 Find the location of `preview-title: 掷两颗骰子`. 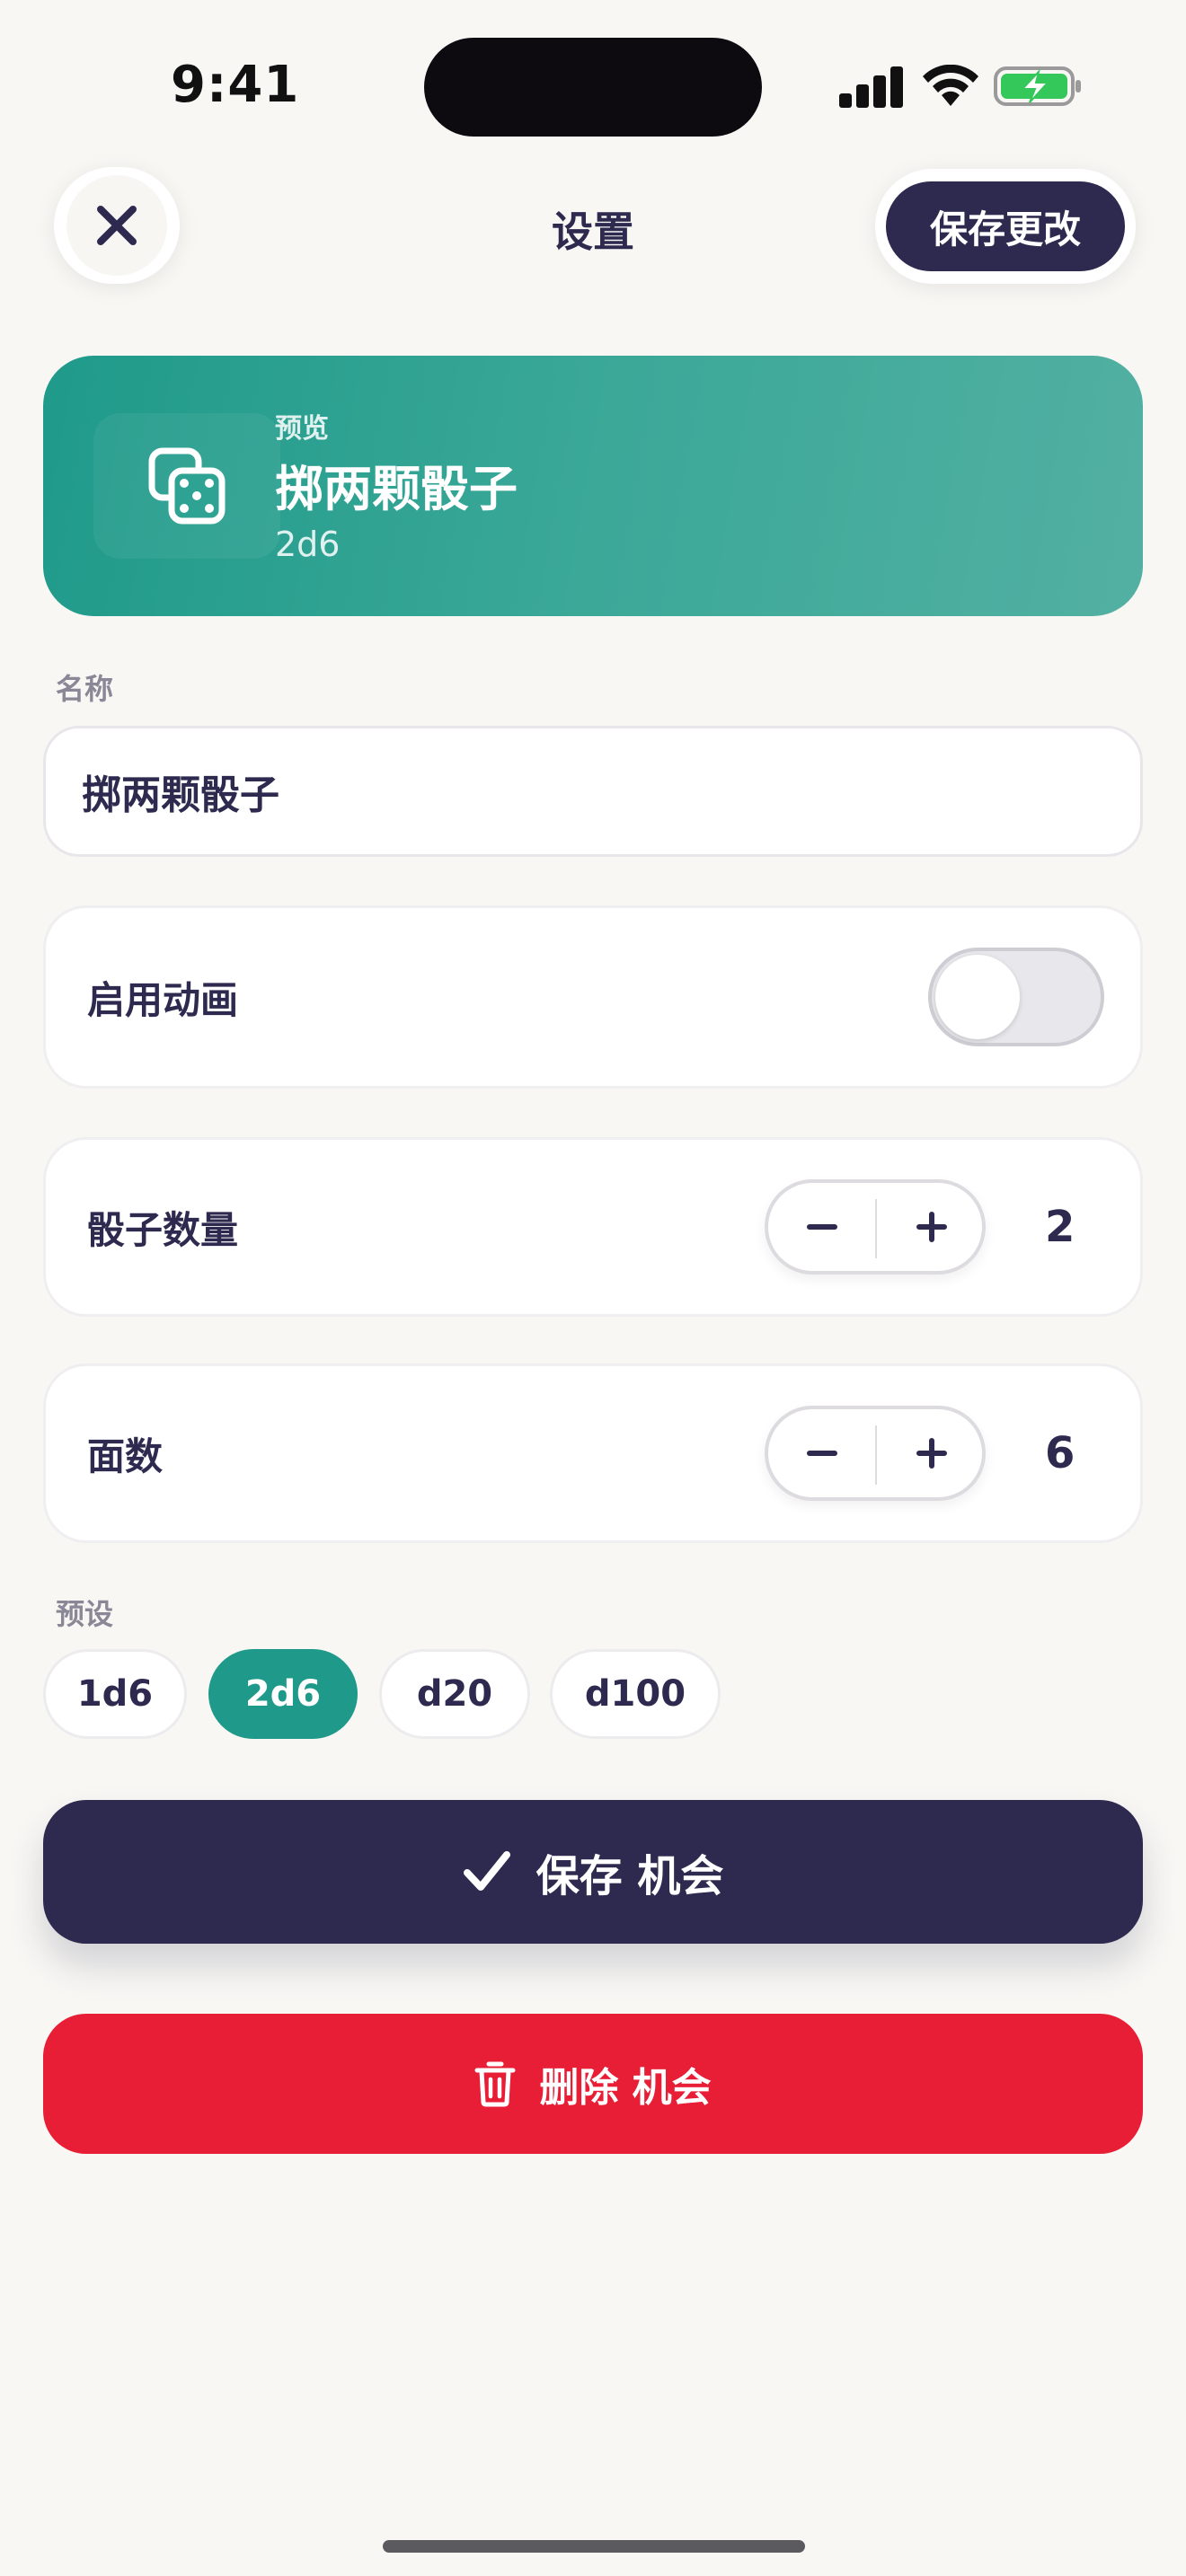

preview-title: 掷两颗骰子 is located at coordinates (396, 489).